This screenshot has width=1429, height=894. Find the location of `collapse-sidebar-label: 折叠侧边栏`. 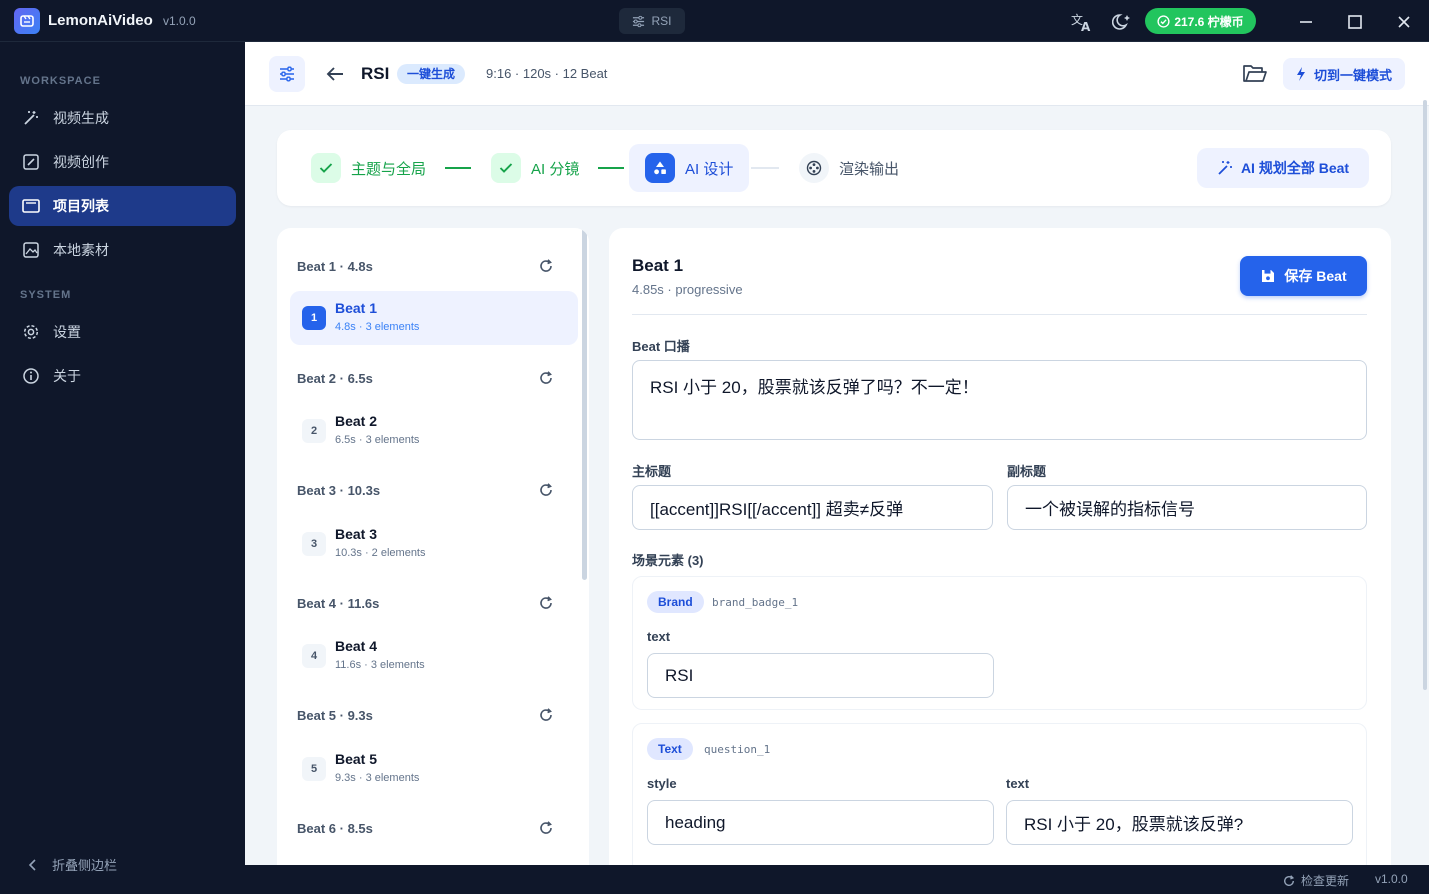

collapse-sidebar-label: 折叠侧边栏 is located at coordinates (85, 865).